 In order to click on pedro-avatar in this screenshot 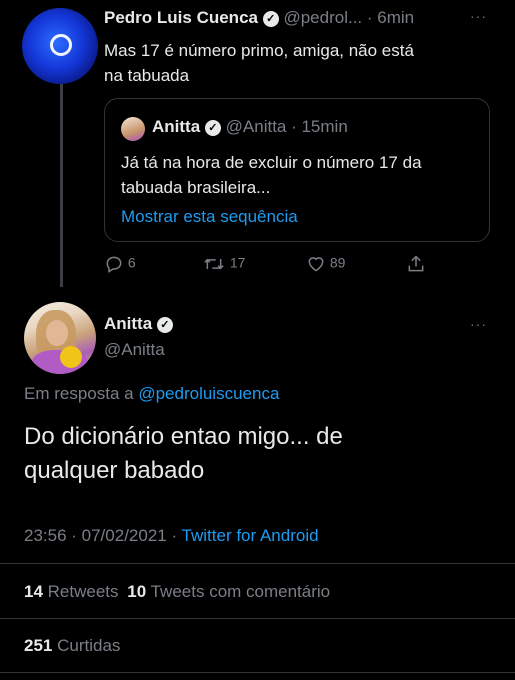, I will do `click(60, 46)`.